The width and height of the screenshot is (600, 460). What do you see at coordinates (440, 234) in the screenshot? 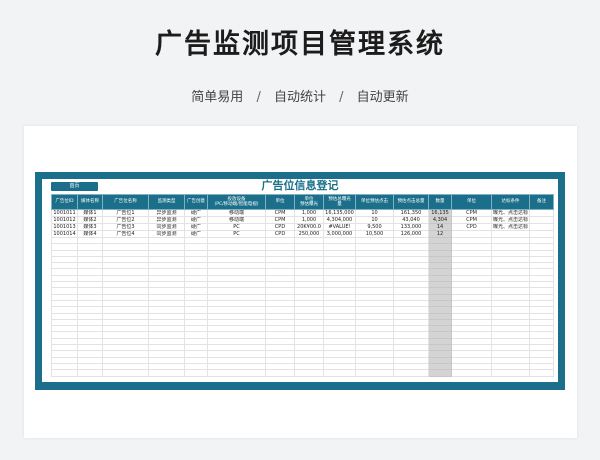
I see `table-cell: 12` at bounding box center [440, 234].